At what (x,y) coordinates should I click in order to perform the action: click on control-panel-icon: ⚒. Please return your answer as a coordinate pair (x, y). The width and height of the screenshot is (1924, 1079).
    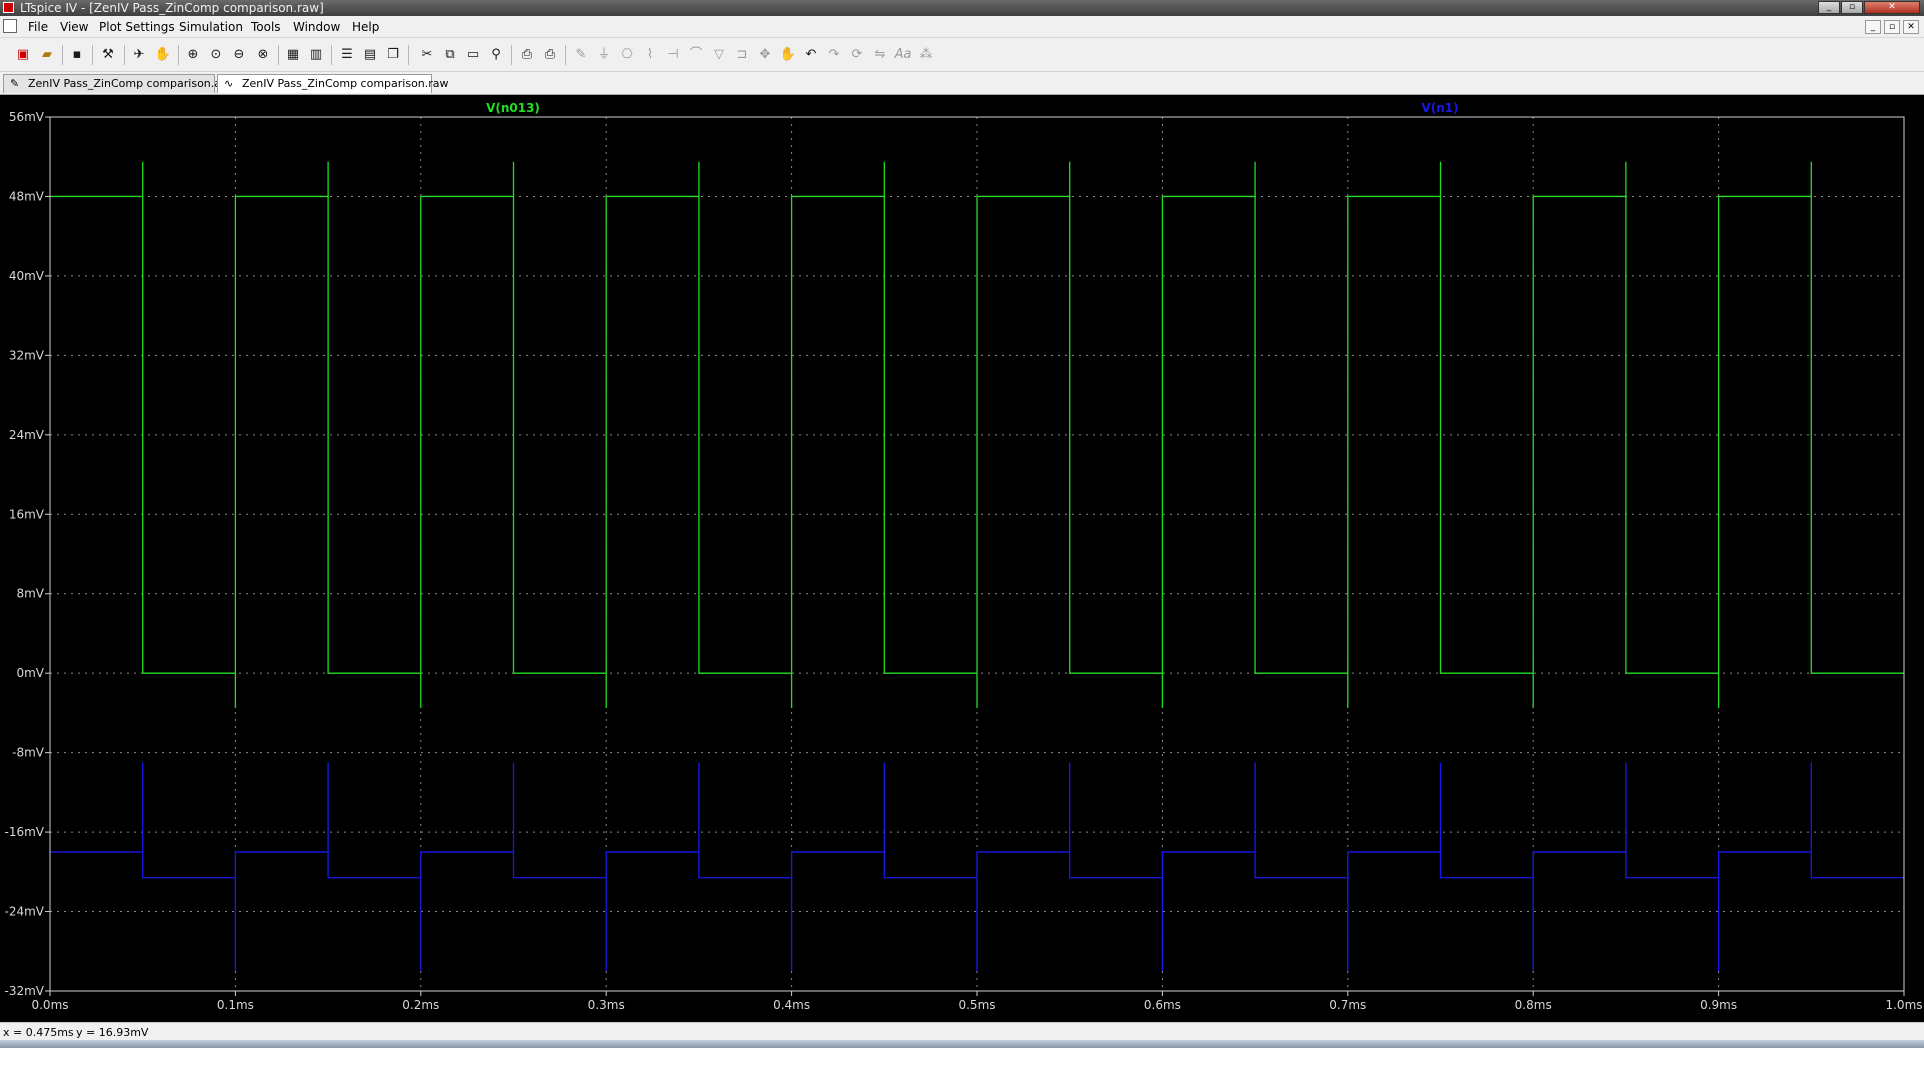
    Looking at the image, I should click on (108, 55).